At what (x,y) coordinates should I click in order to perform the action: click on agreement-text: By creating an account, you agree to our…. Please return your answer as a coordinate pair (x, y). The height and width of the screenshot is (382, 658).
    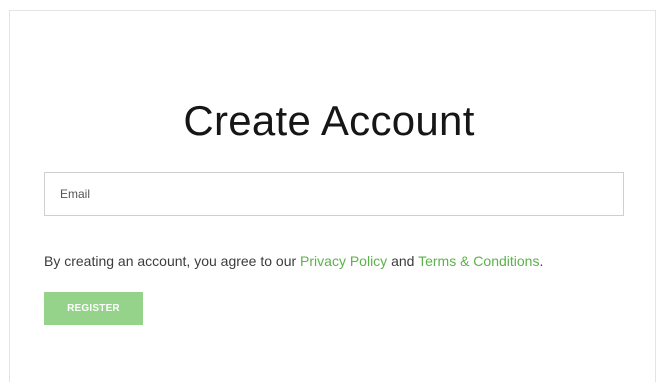
    Looking at the image, I should click on (293, 261).